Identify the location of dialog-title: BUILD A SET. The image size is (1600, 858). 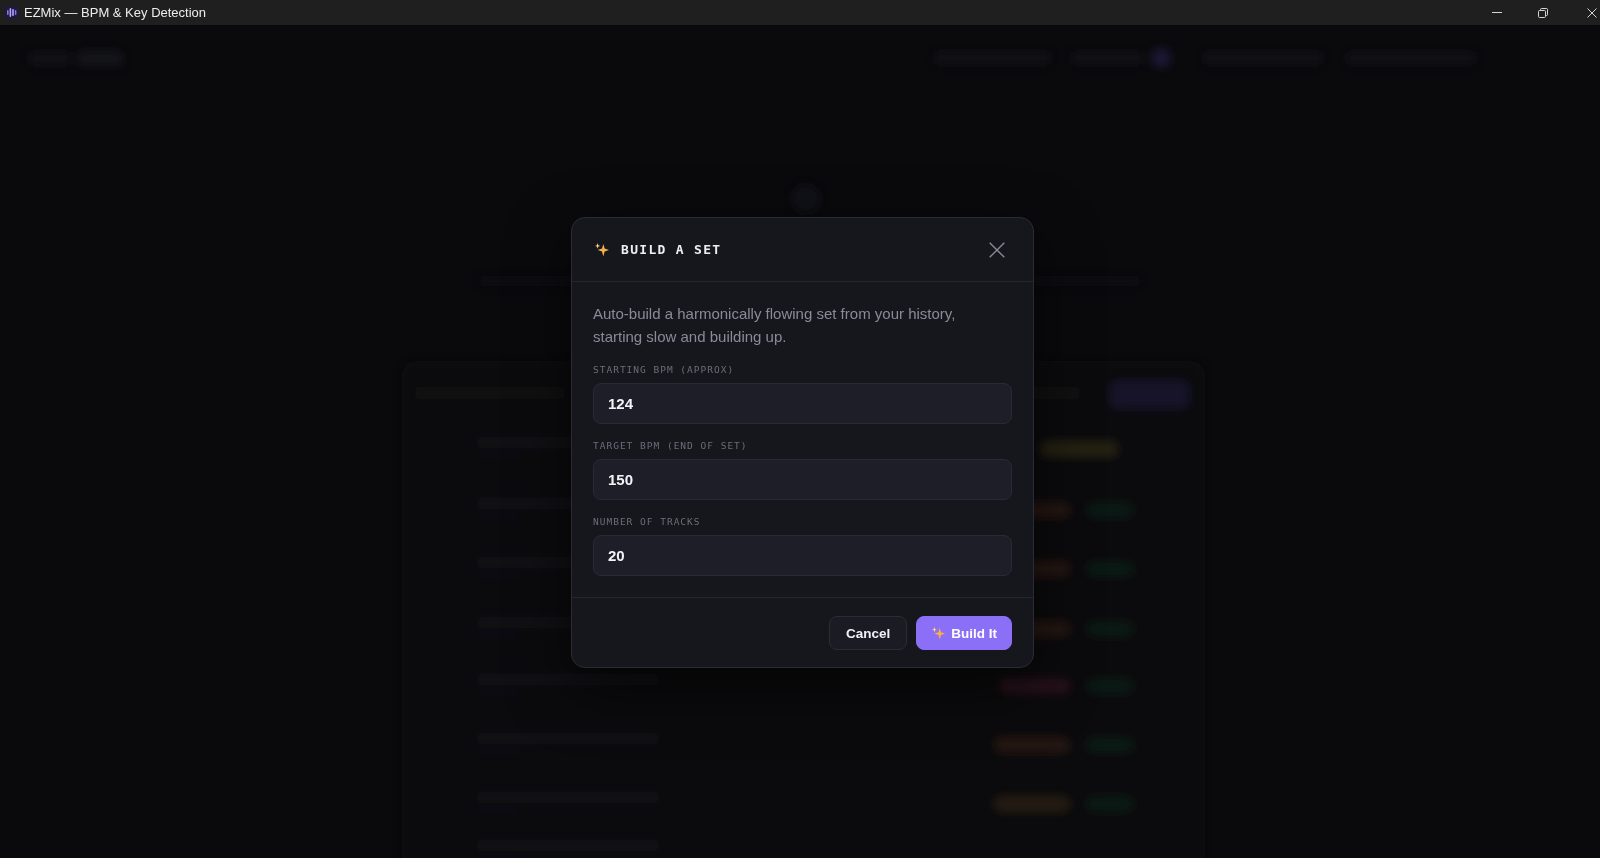
(671, 249).